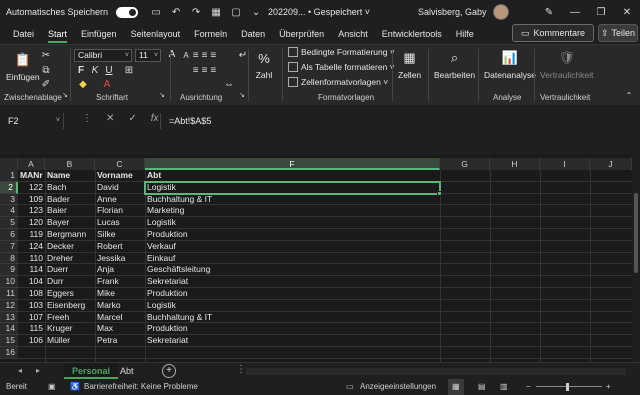 The width and height of the screenshot is (640, 395). I want to click on font-size-select: 11 ˅, so click(148, 55).